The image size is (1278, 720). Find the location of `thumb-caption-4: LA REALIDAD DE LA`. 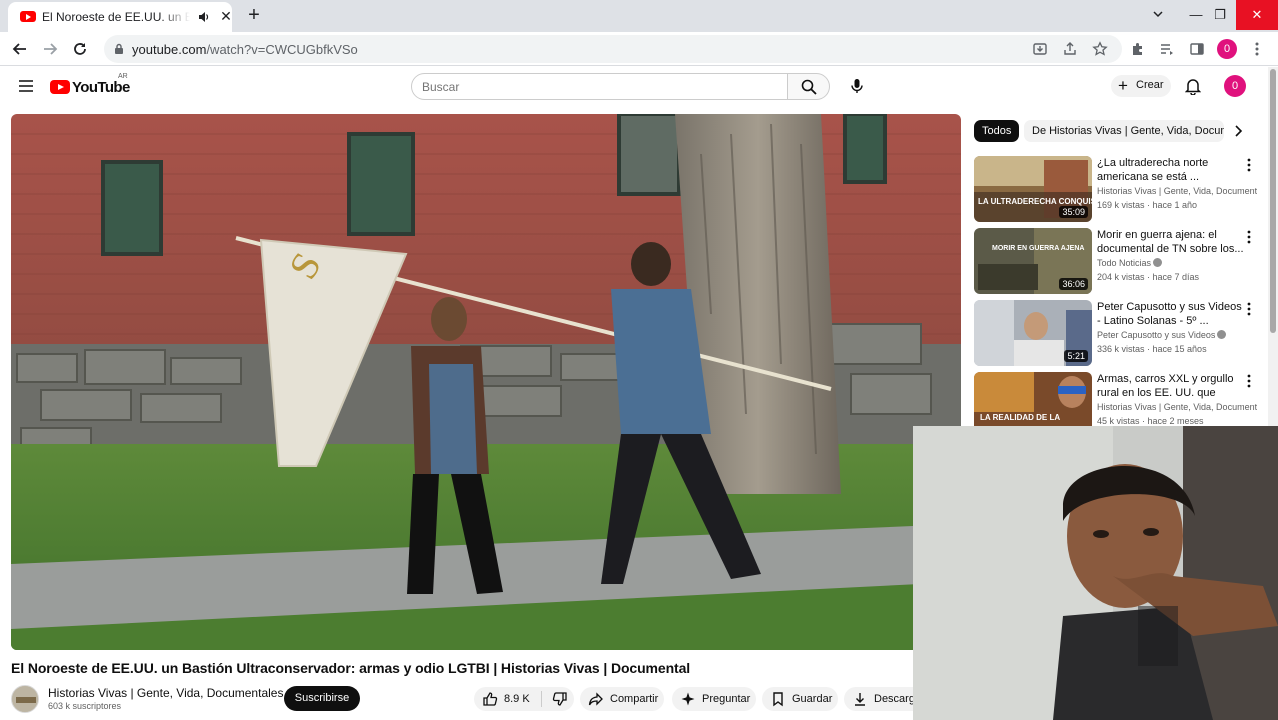

thumb-caption-4: LA REALIDAD DE LA is located at coordinates (1020, 417).